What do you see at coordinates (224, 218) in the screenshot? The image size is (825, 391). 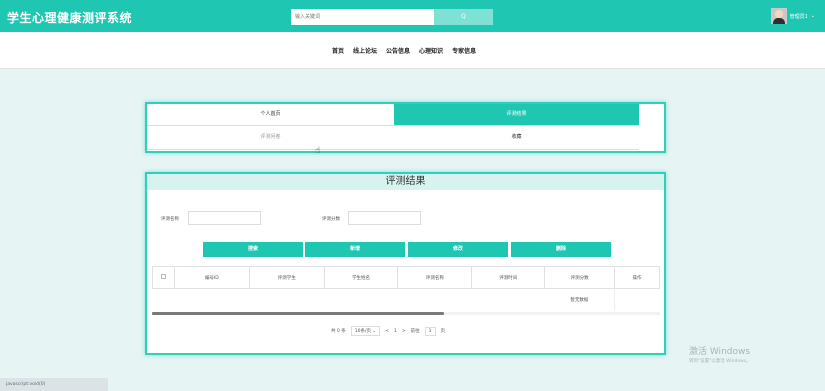 I see `filter-input-name` at bounding box center [224, 218].